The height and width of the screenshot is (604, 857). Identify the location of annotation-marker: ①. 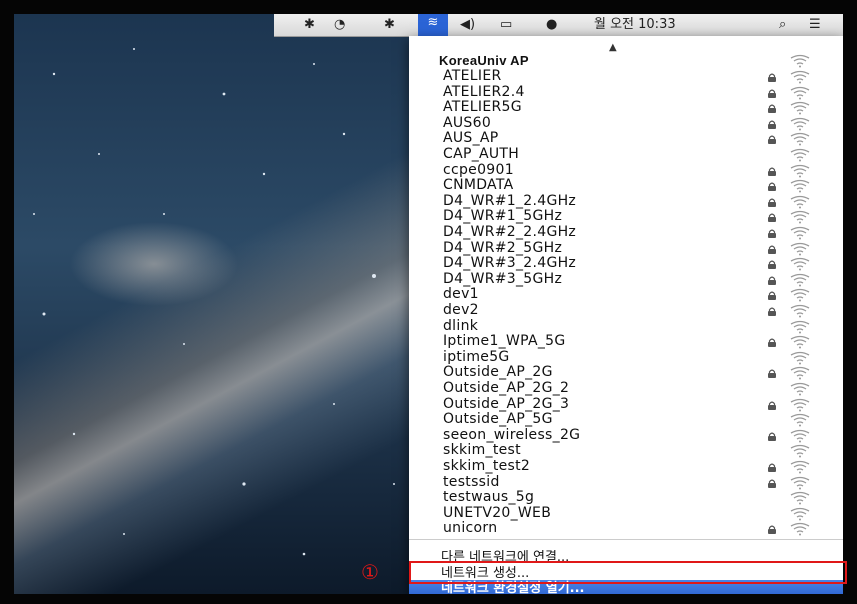
(370, 572).